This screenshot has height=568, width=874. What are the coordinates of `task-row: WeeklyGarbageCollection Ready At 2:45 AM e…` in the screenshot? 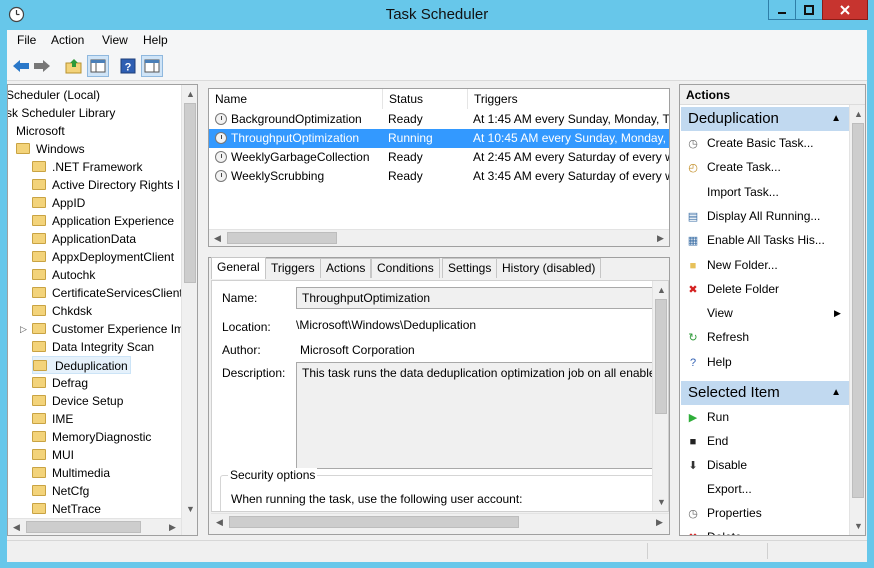 It's located at (439, 157).